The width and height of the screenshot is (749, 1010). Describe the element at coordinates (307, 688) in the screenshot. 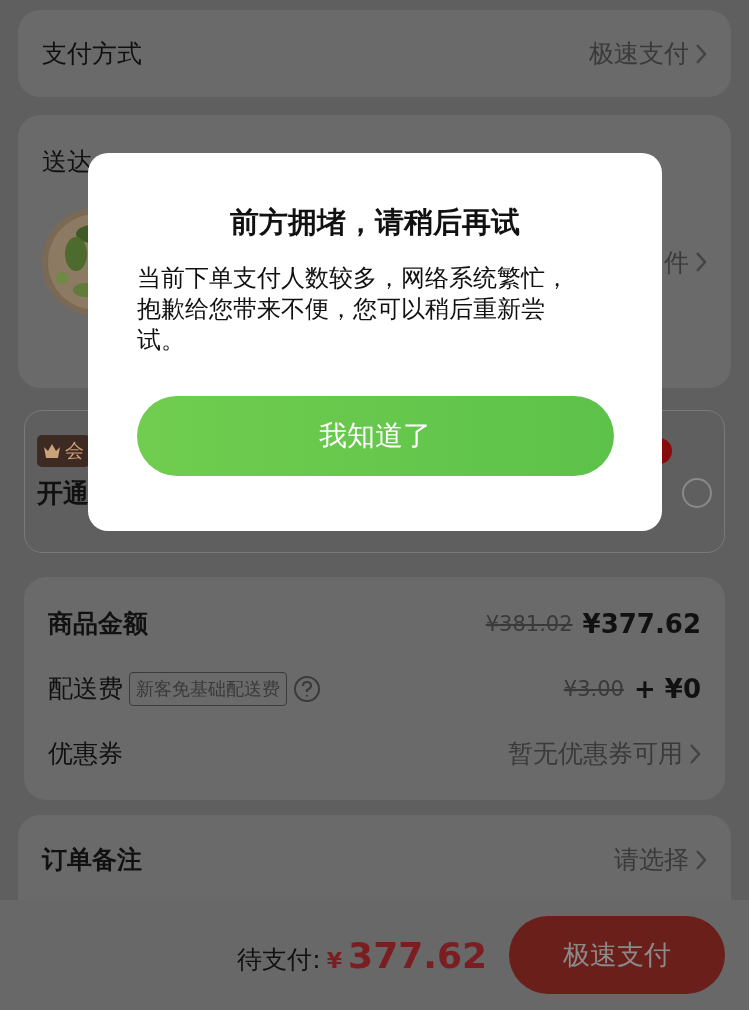

I see `help-icon` at that location.